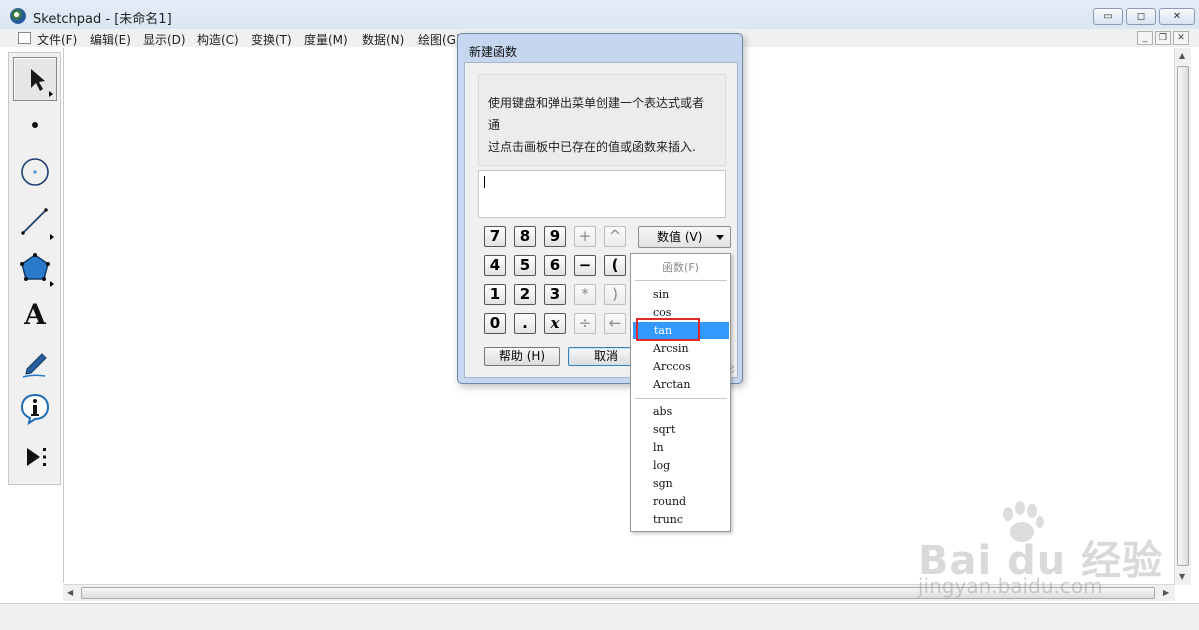 This screenshot has height=630, width=1199. Describe the element at coordinates (599, 616) in the screenshot. I see `status-bar` at that location.